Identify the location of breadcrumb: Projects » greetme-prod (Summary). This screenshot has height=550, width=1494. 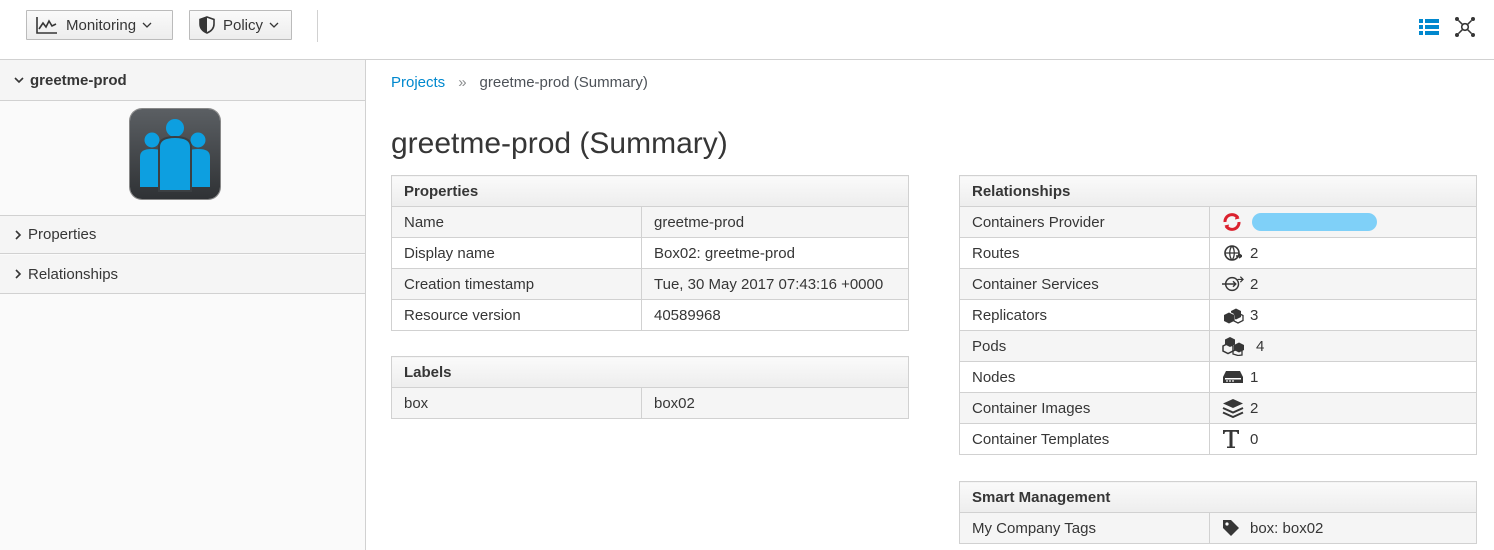
(519, 82).